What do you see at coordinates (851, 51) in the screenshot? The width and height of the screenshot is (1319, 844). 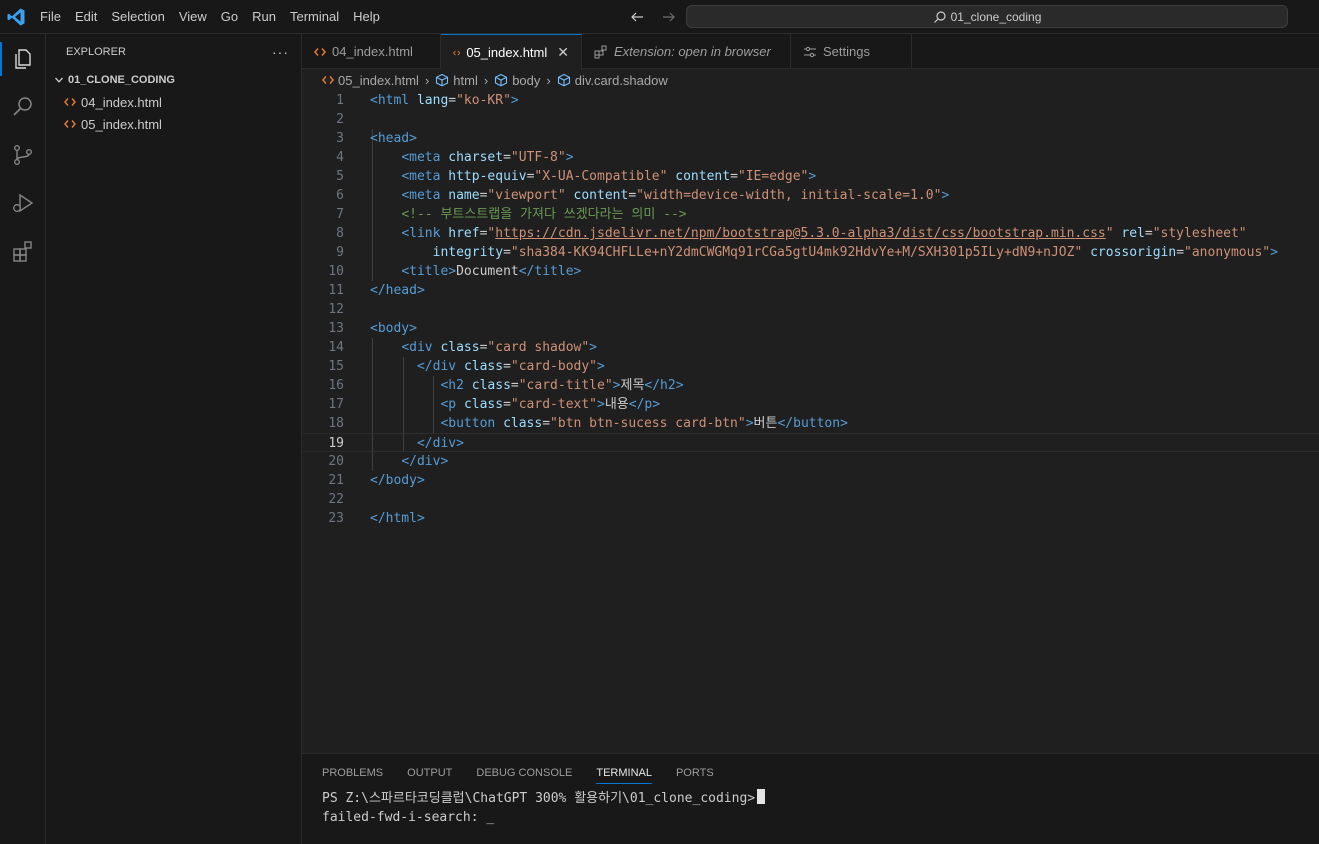 I see `tab-settings: Settings` at bounding box center [851, 51].